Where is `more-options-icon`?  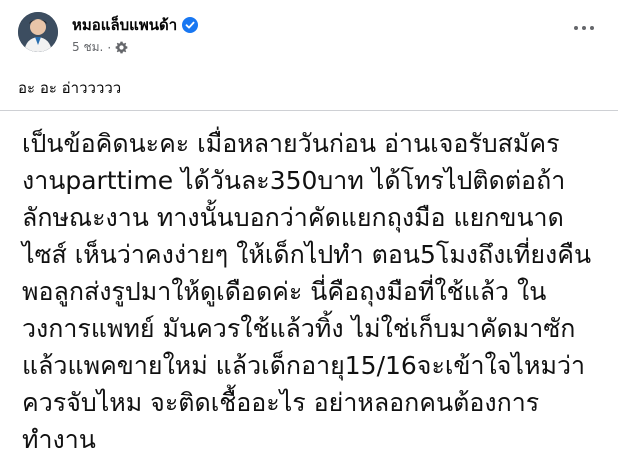
more-options-icon is located at coordinates (584, 28).